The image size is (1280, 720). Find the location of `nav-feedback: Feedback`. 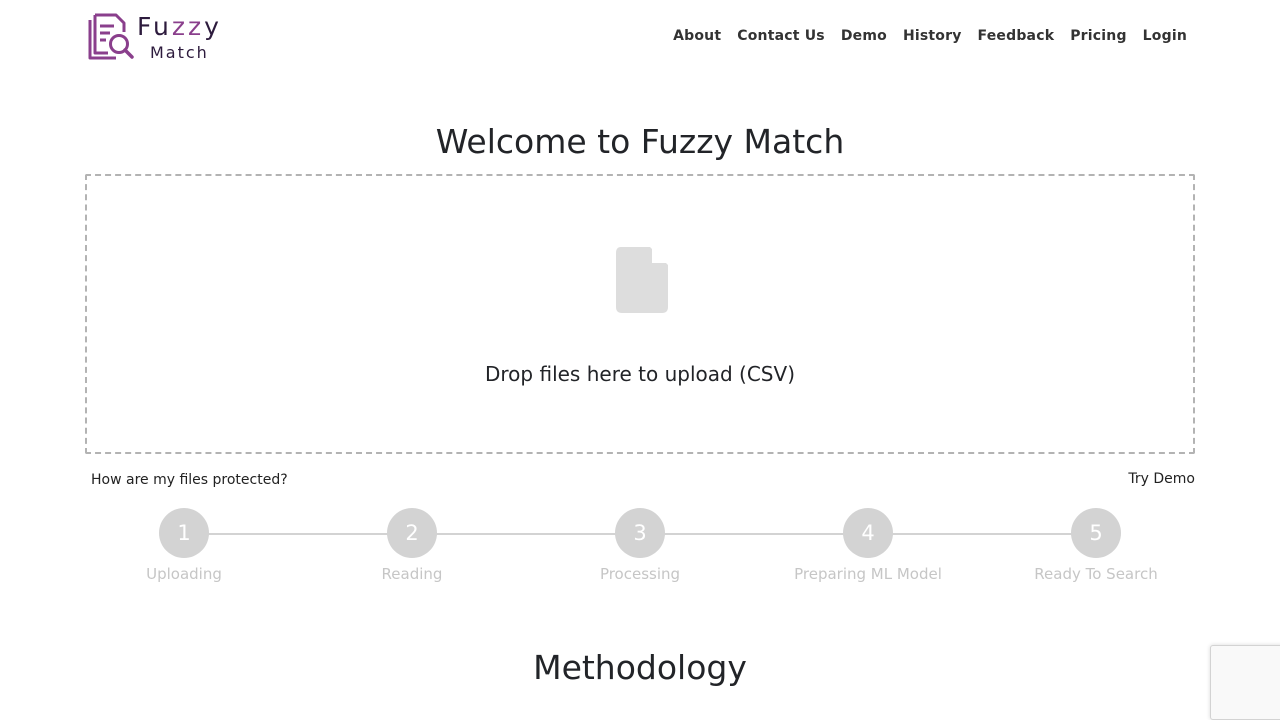

nav-feedback: Feedback is located at coordinates (1016, 36).